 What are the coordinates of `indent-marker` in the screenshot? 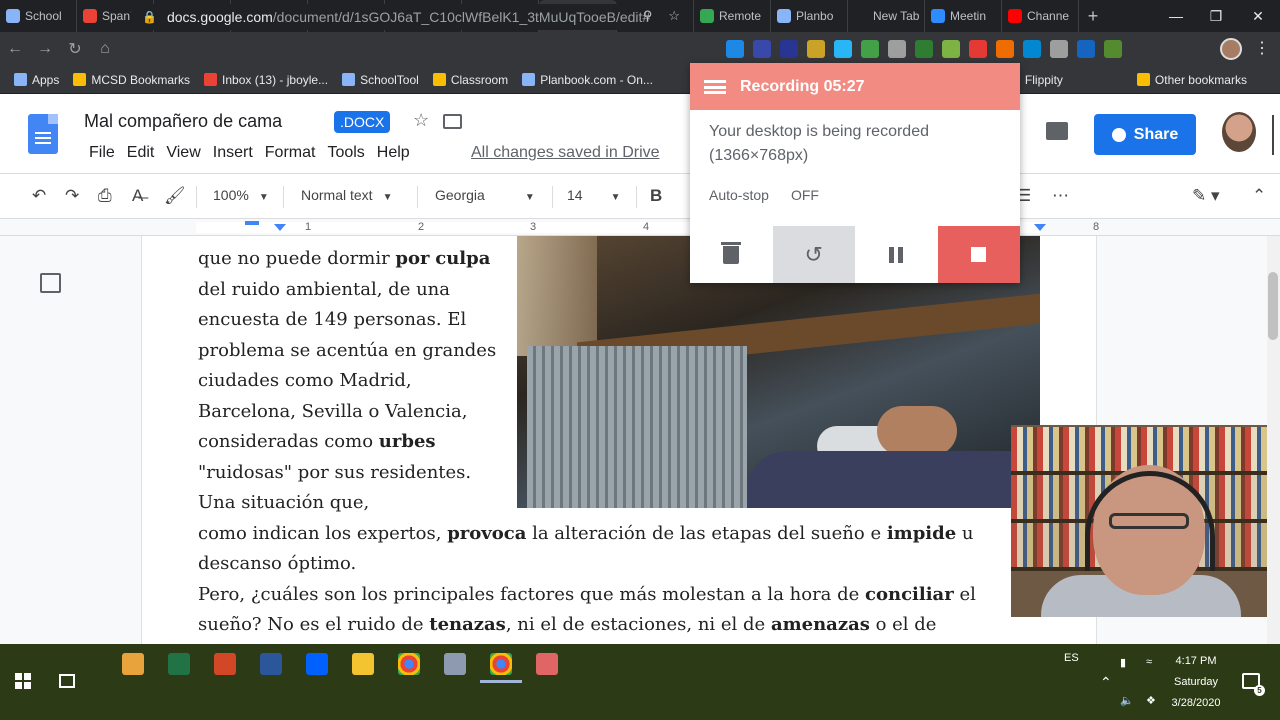 It's located at (280, 227).